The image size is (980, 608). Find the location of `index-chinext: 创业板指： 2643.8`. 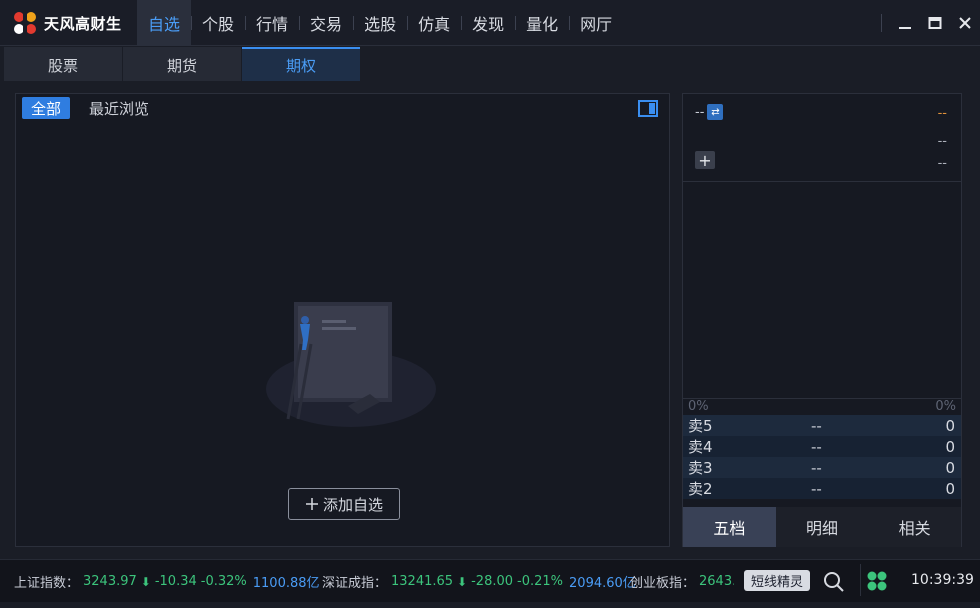

index-chinext: 创业板指： 2643.8 is located at coordinates (682, 581).